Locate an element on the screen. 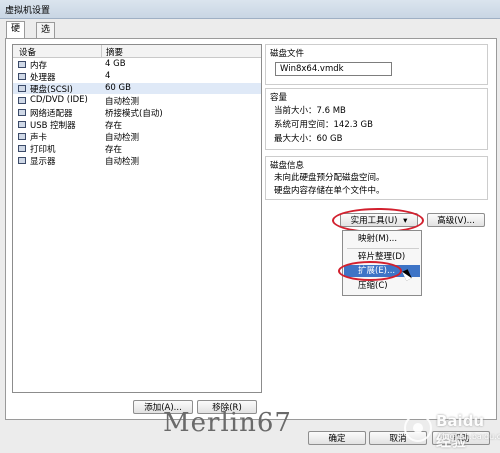 The image size is (500, 453). device-name: CD/DVD (IDE) is located at coordinates (59, 100).